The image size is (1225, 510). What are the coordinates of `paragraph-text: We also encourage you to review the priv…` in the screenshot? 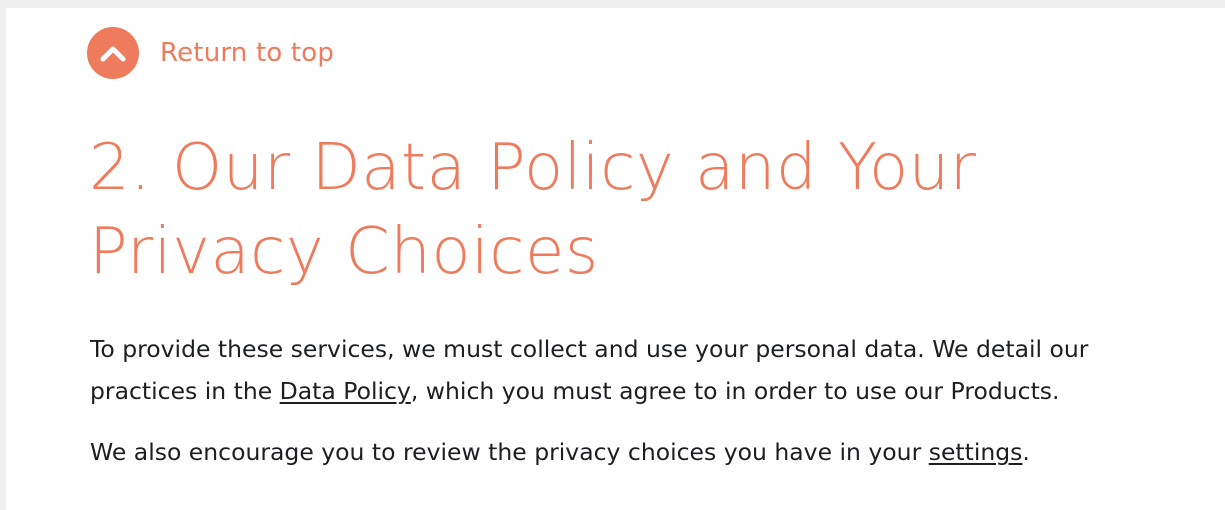 It's located at (509, 452).